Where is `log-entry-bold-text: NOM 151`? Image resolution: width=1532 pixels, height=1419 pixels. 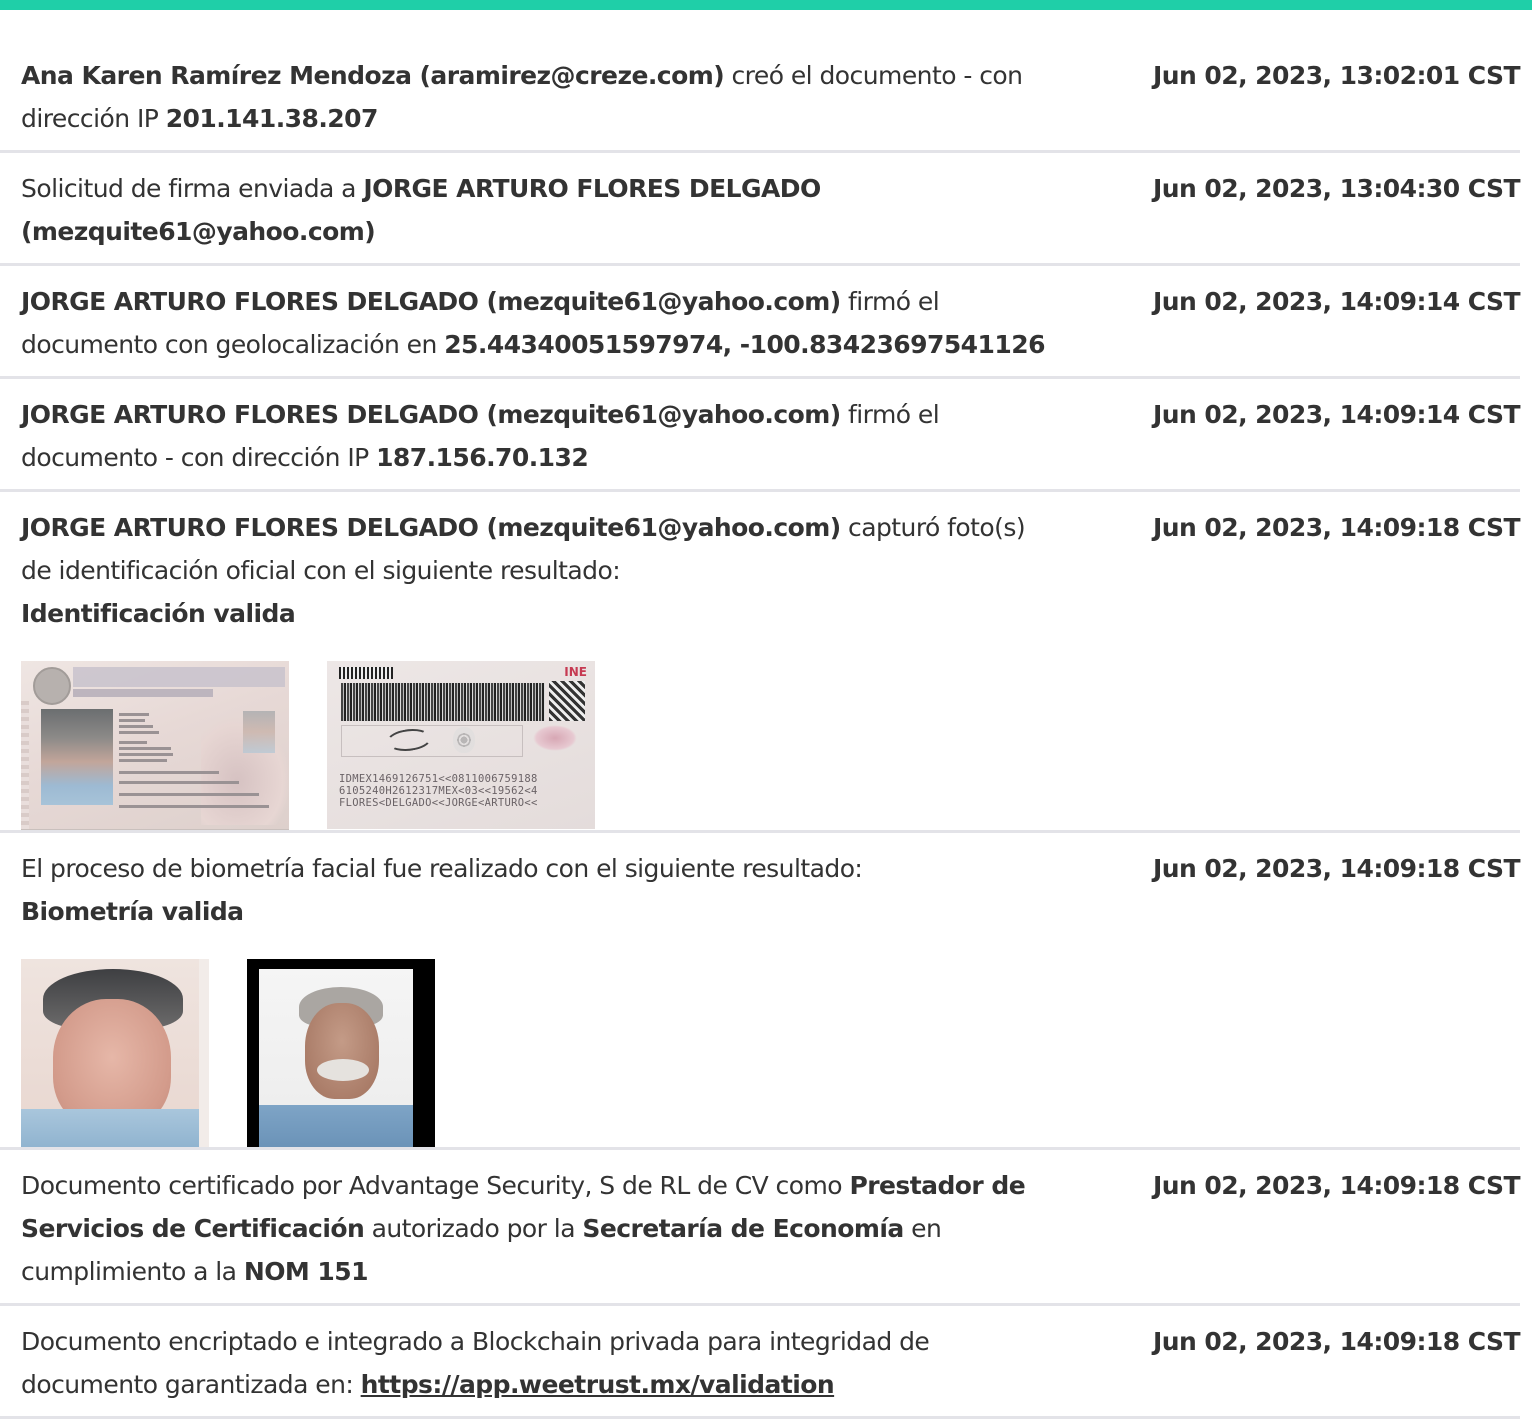 log-entry-bold-text: NOM 151 is located at coordinates (306, 1271).